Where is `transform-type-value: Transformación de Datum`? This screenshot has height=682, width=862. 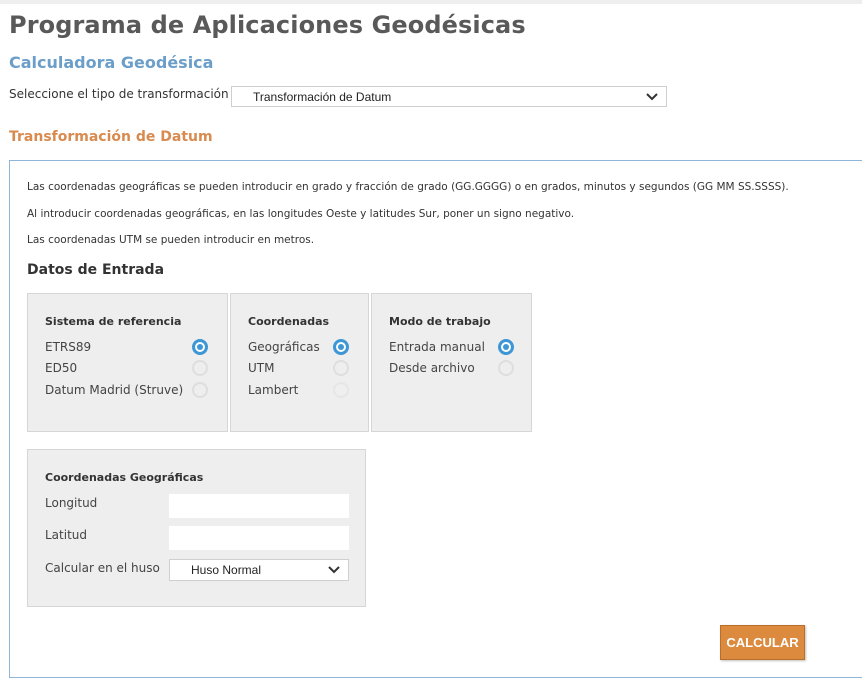
transform-type-value: Transformación de Datum is located at coordinates (322, 96).